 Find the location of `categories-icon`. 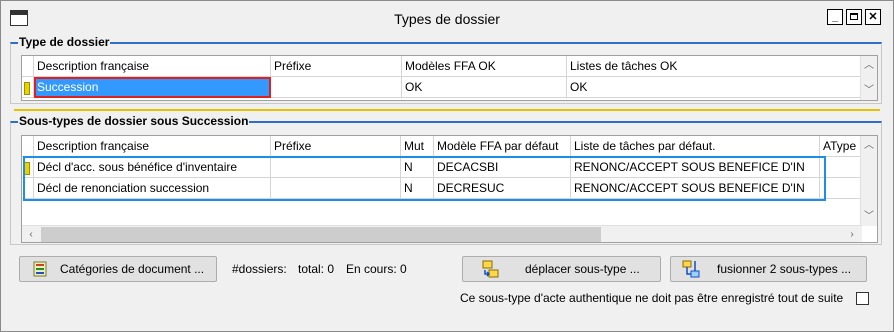

categories-icon is located at coordinates (40, 269).